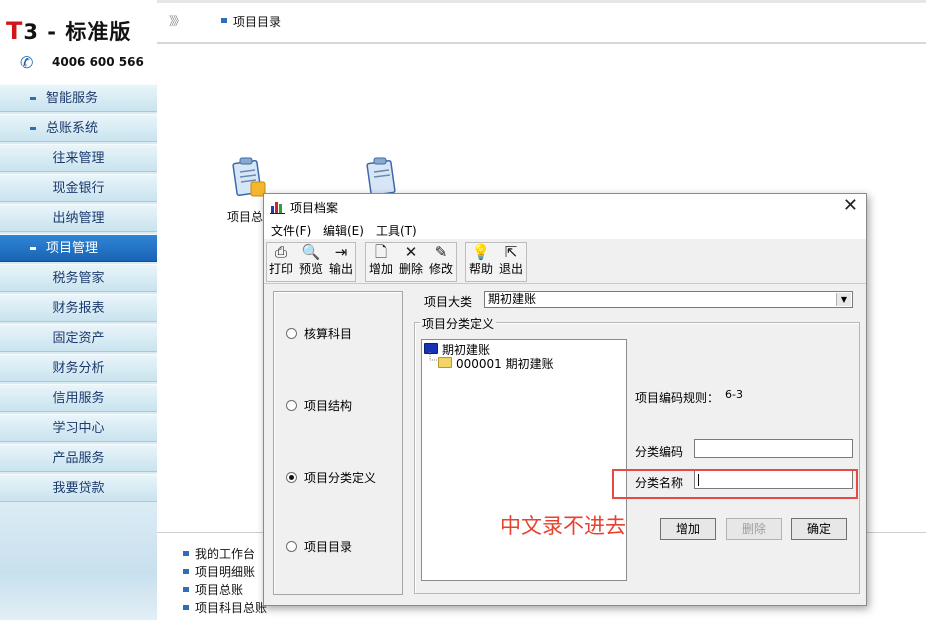 This screenshot has height=621, width=926. I want to click on category-code-input, so click(773, 448).